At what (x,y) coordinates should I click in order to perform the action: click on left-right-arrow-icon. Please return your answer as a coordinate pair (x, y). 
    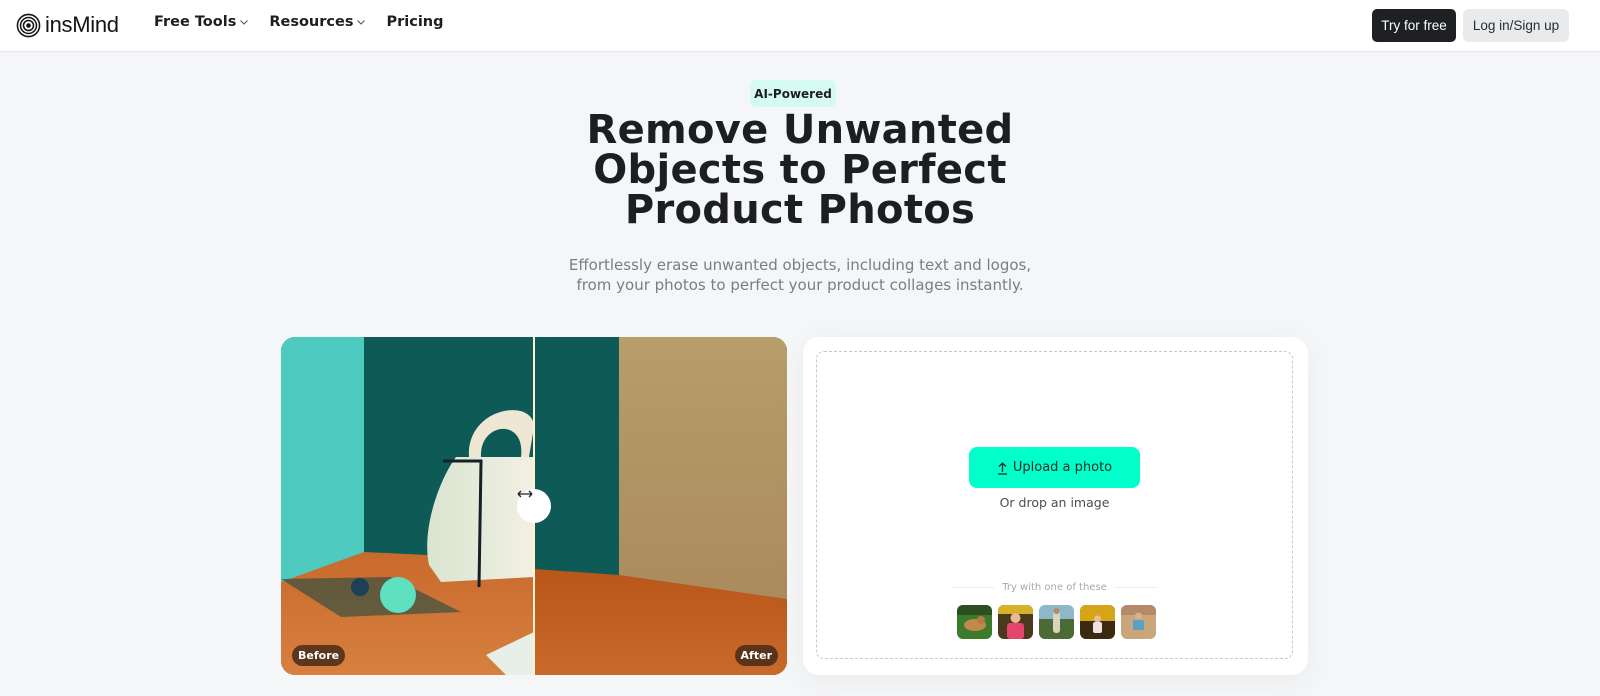
    Looking at the image, I should click on (525, 494).